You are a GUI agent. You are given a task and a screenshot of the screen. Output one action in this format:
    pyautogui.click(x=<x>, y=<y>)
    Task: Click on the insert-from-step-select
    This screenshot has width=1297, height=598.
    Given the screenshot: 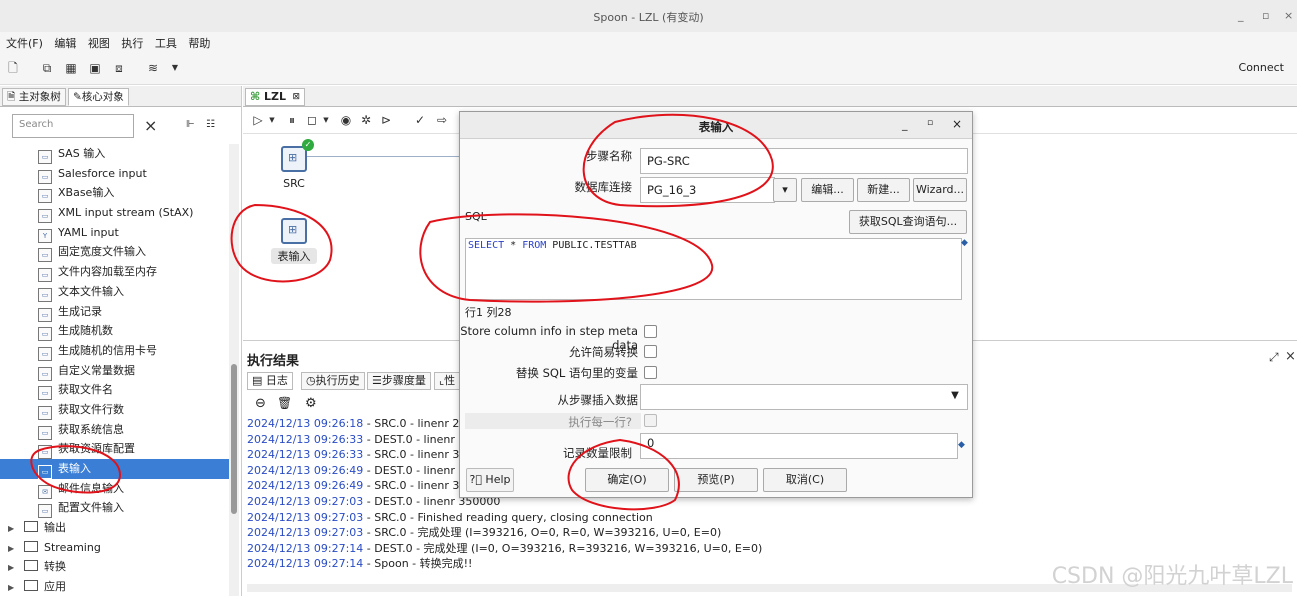 What is the action you would take?
    pyautogui.click(x=804, y=397)
    